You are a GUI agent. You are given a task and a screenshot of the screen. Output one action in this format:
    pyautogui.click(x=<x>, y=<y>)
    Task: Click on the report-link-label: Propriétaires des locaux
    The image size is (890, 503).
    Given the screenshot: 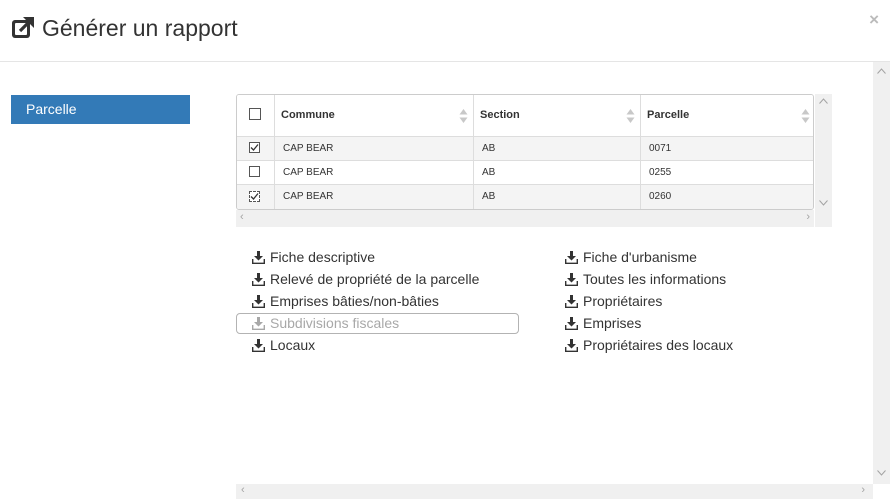 What is the action you would take?
    pyautogui.click(x=658, y=345)
    